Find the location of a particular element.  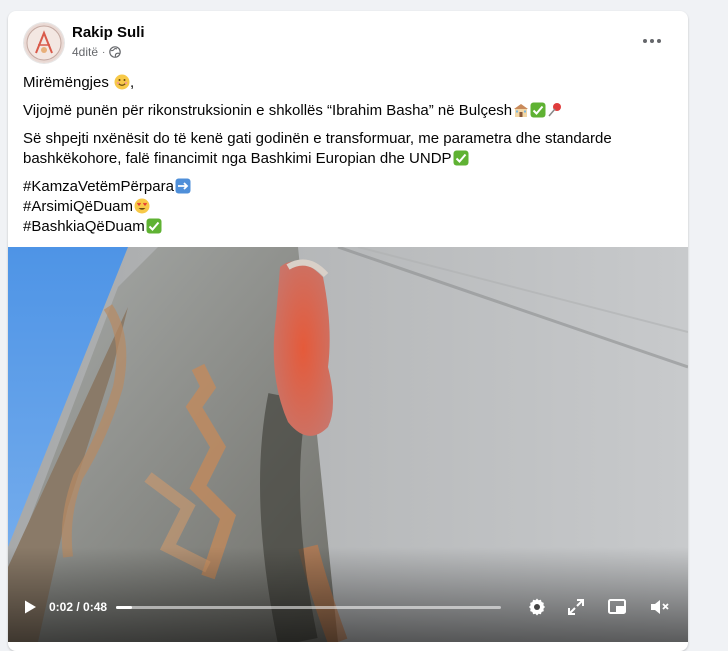

avatar is located at coordinates (44, 43).